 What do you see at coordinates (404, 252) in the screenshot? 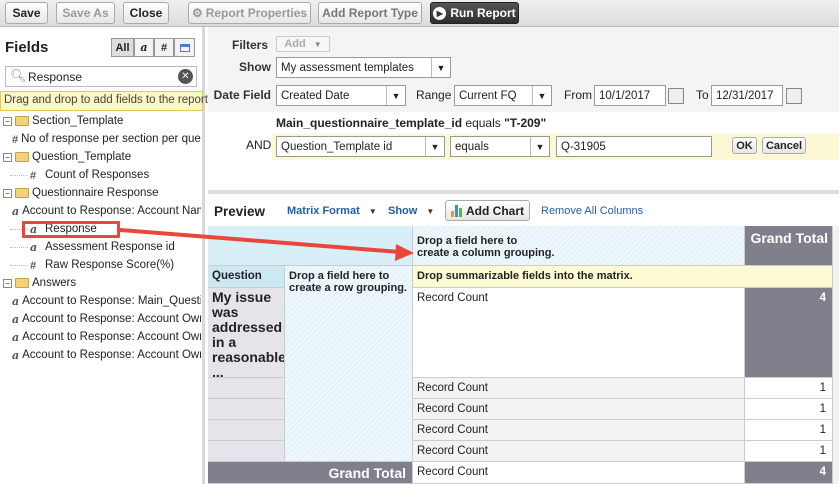
I see `arrow-head` at bounding box center [404, 252].